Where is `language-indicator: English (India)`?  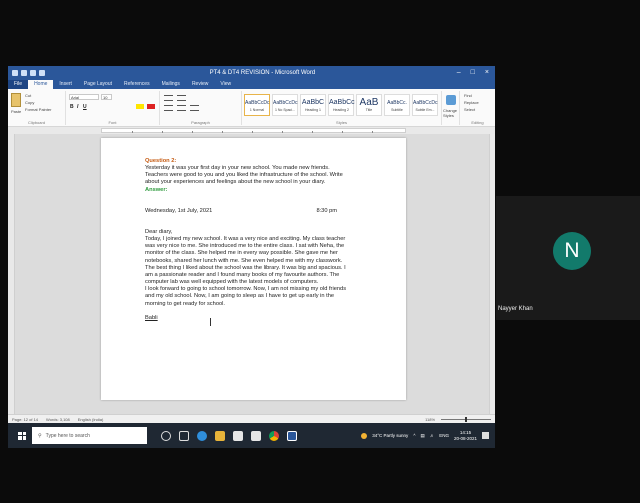 language-indicator: English (India) is located at coordinates (91, 419).